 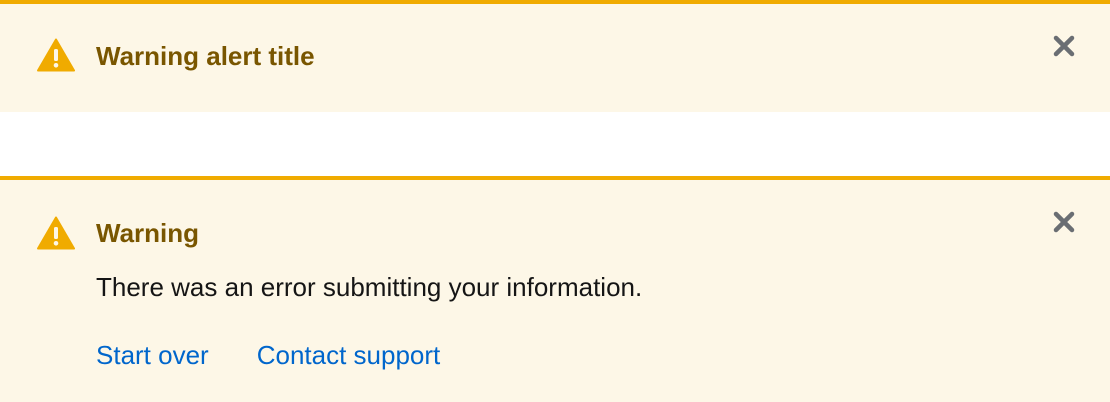 I want to click on alert-action-group: Start over Contact support, so click(x=268, y=355).